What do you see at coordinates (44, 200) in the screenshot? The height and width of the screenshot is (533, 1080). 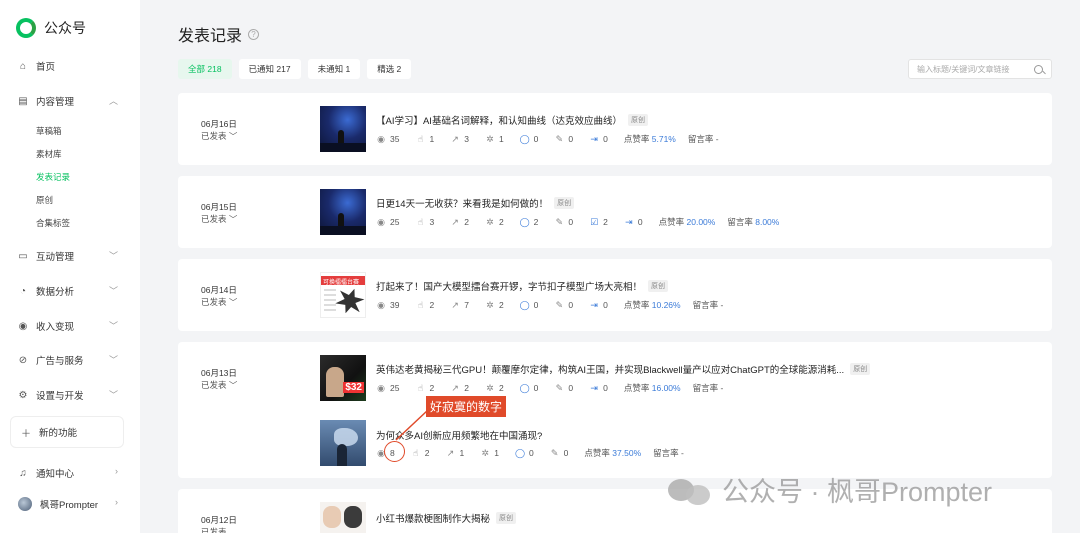 I see `sidebar-subitem-original: 原创` at bounding box center [44, 200].